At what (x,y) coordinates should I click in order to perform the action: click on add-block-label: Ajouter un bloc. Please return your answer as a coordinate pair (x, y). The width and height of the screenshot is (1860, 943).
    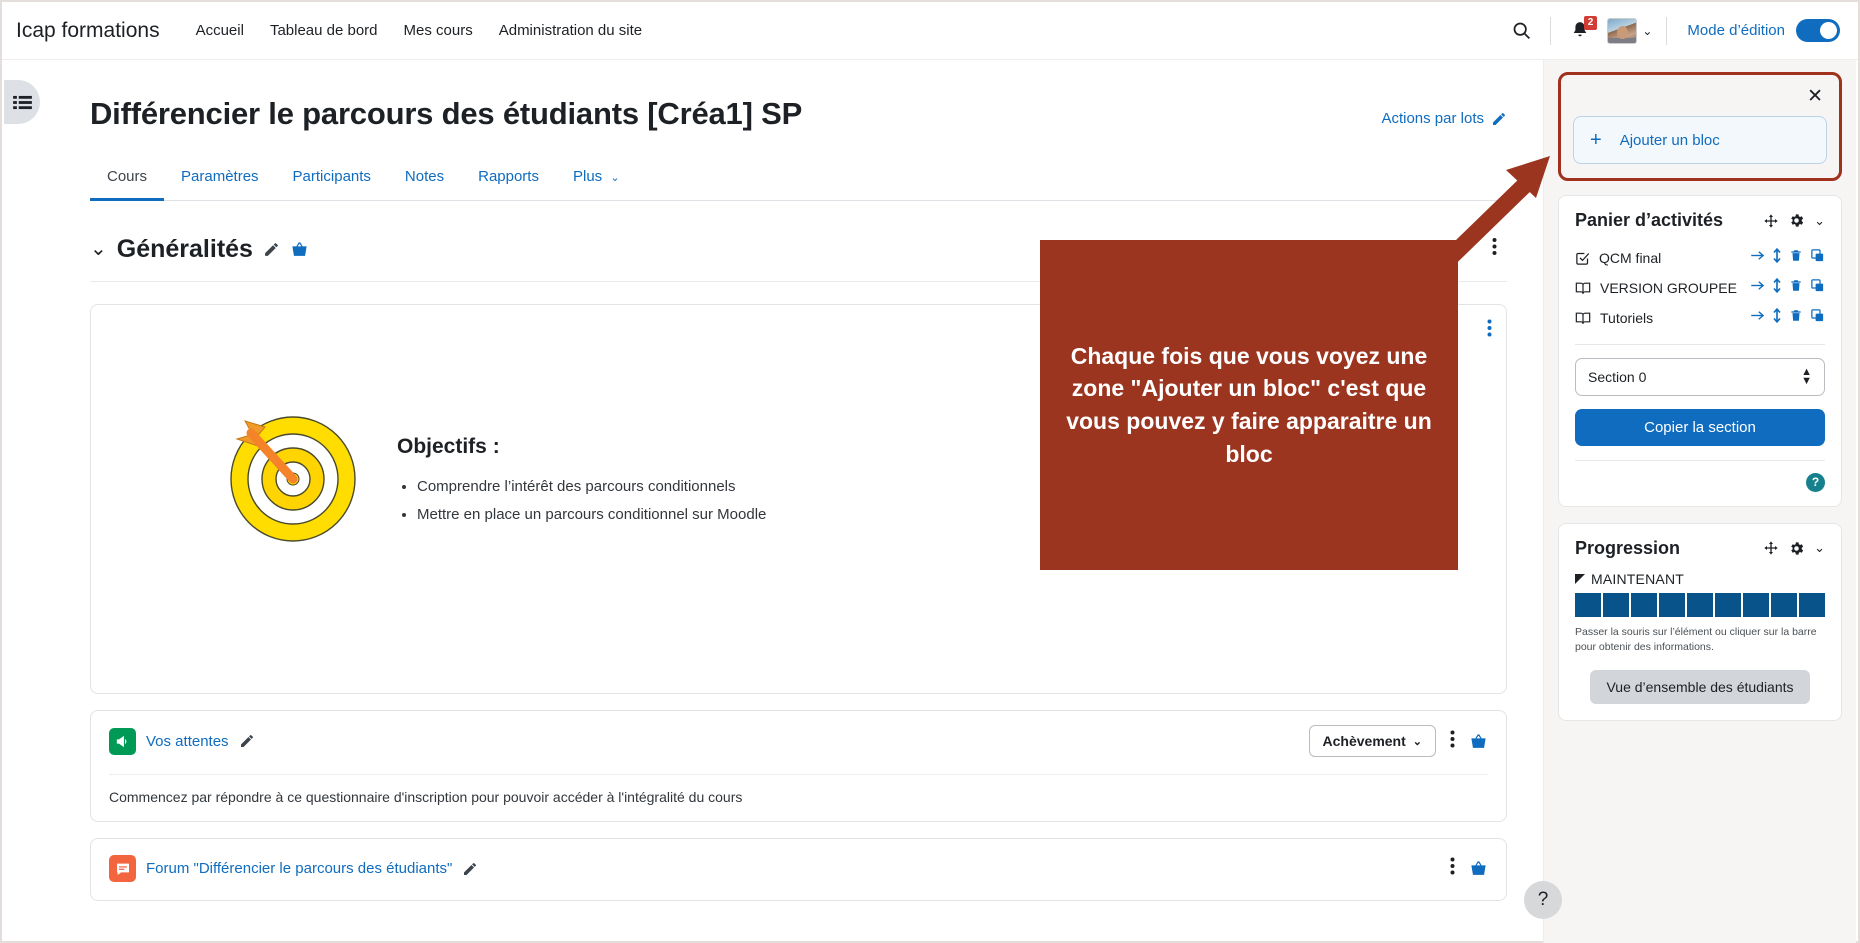
    Looking at the image, I should click on (1669, 140).